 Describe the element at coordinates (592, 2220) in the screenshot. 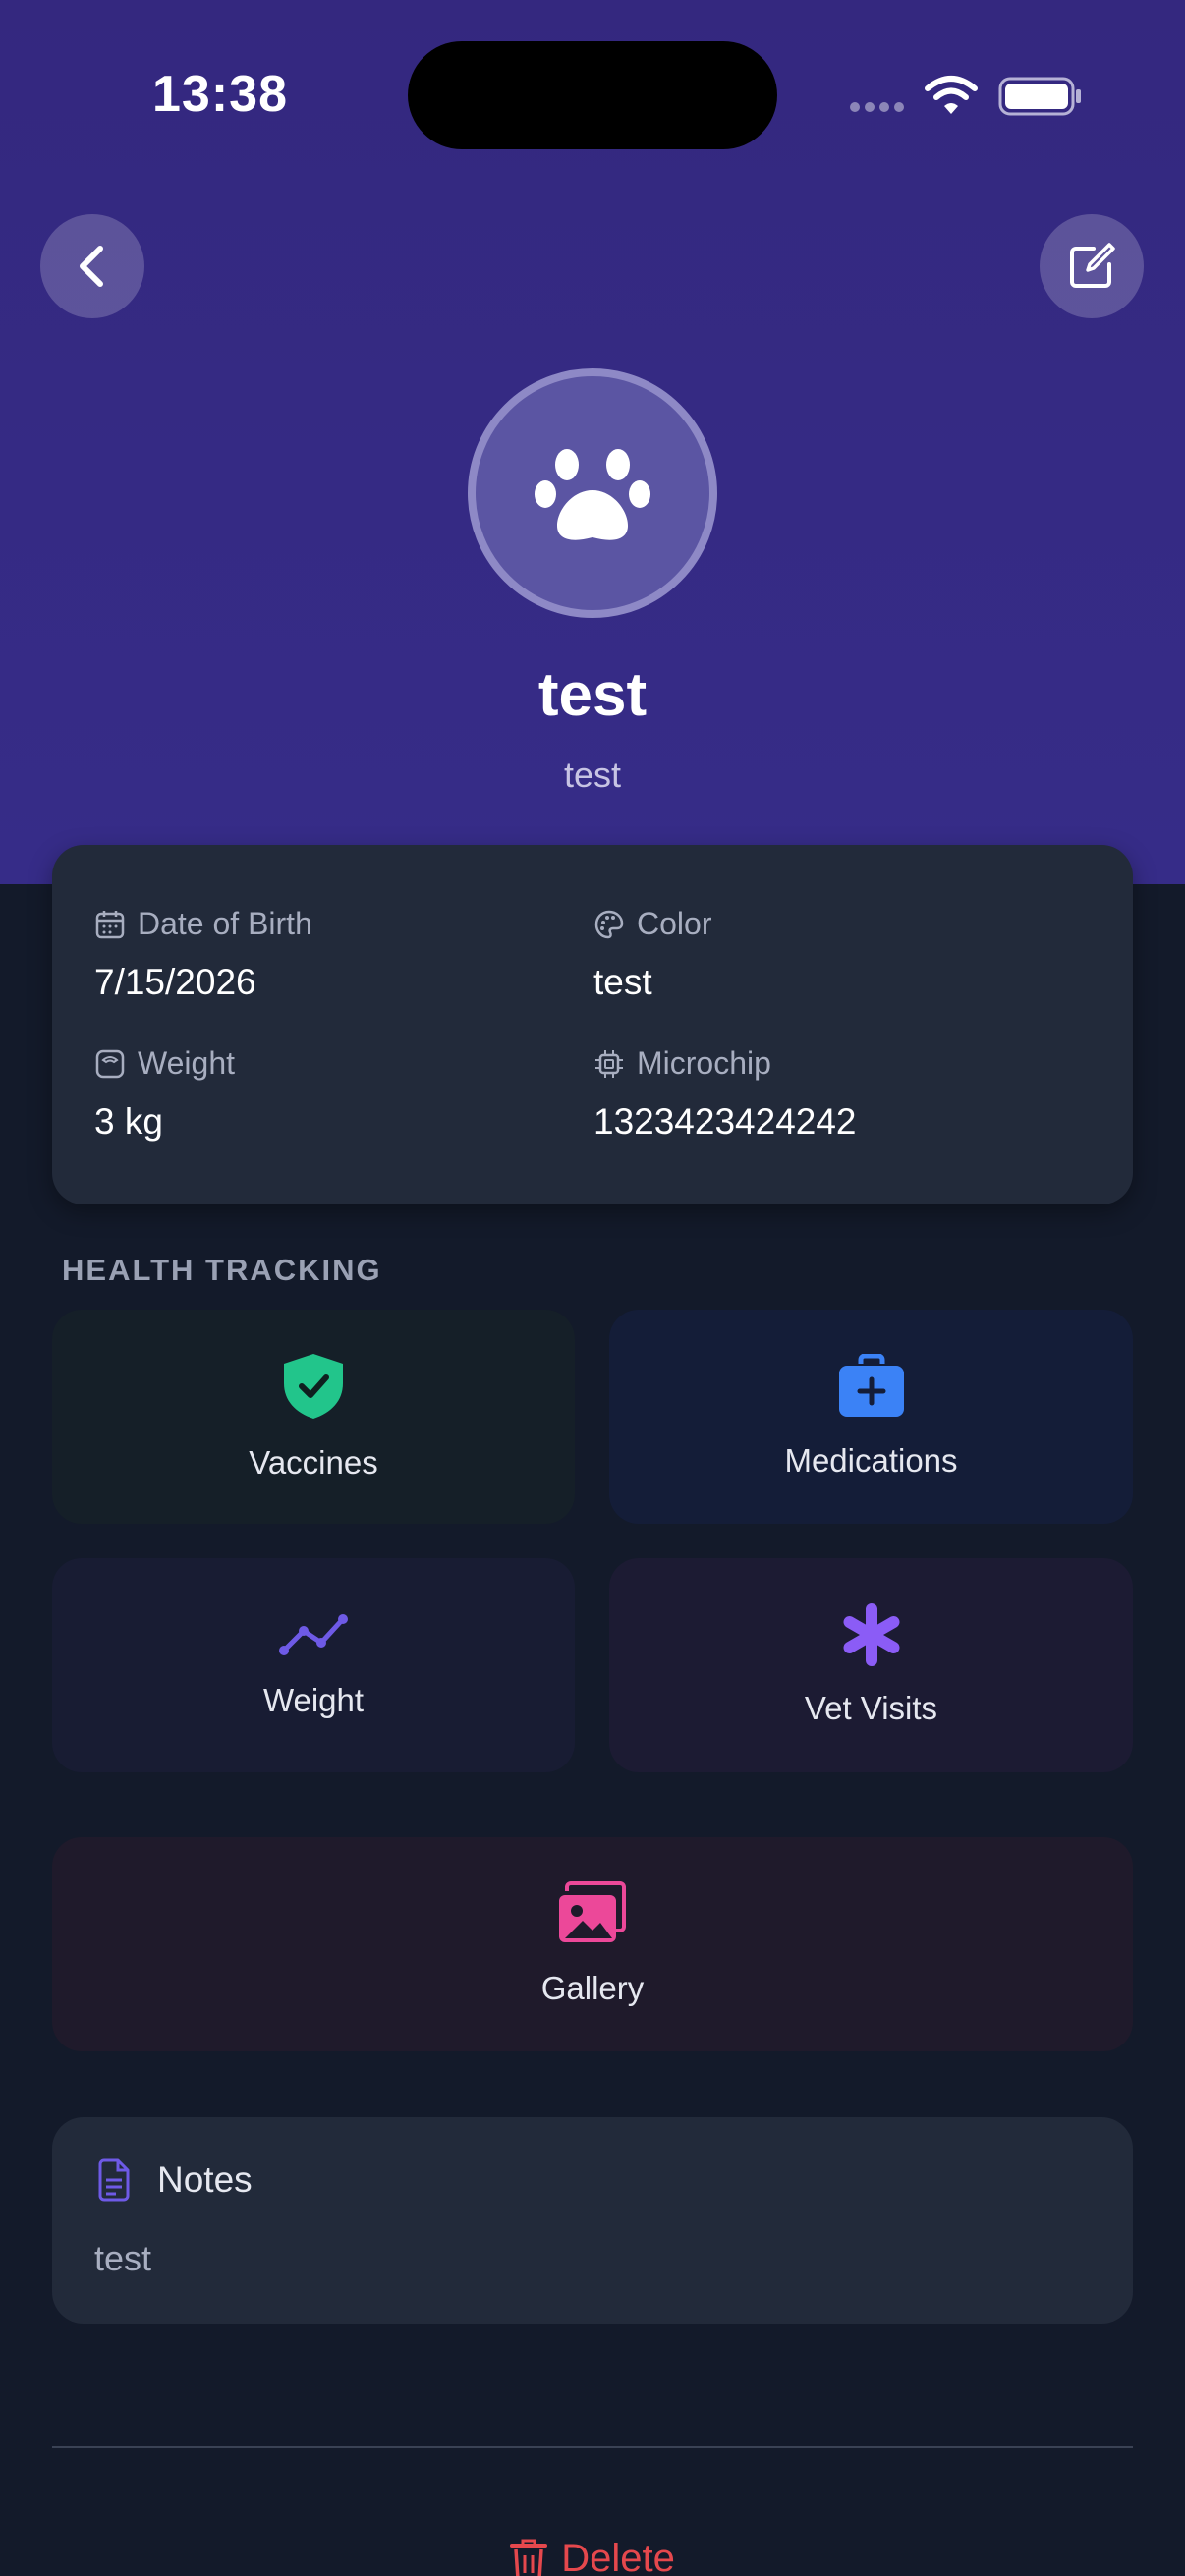

I see `notes-card: Notes test` at that location.